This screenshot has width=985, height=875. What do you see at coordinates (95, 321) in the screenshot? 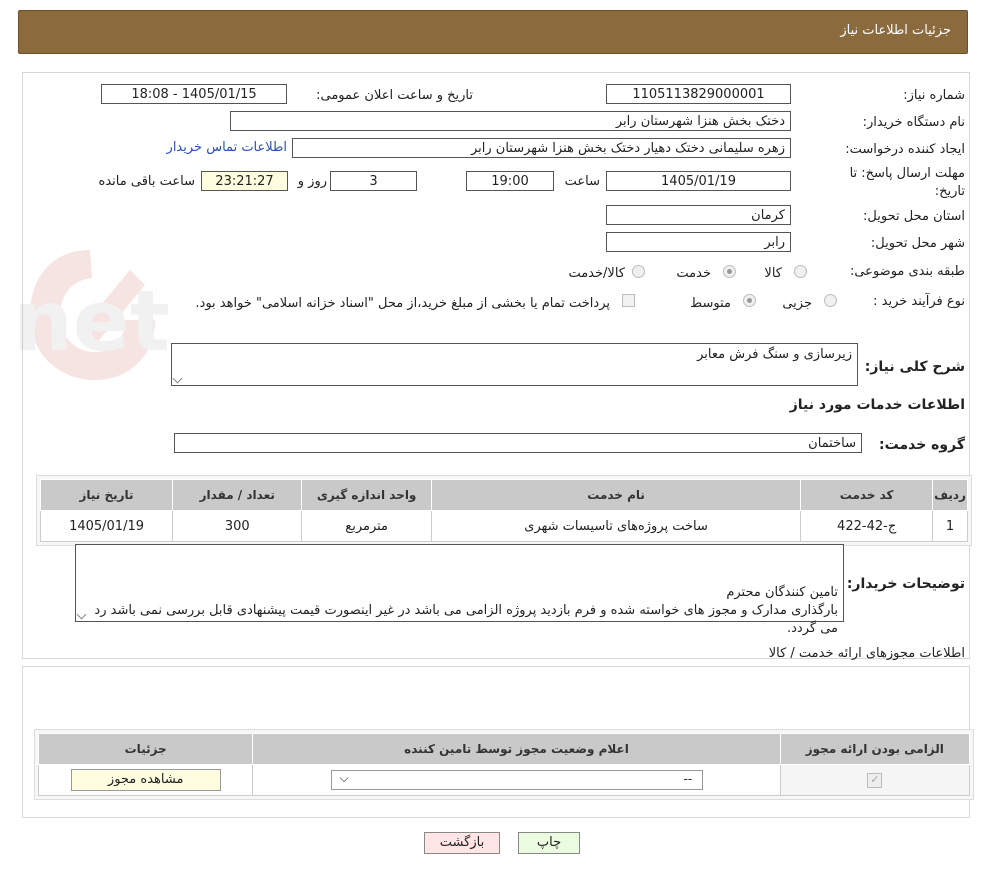
I see `watermark-text: AriaTender.net` at bounding box center [95, 321].